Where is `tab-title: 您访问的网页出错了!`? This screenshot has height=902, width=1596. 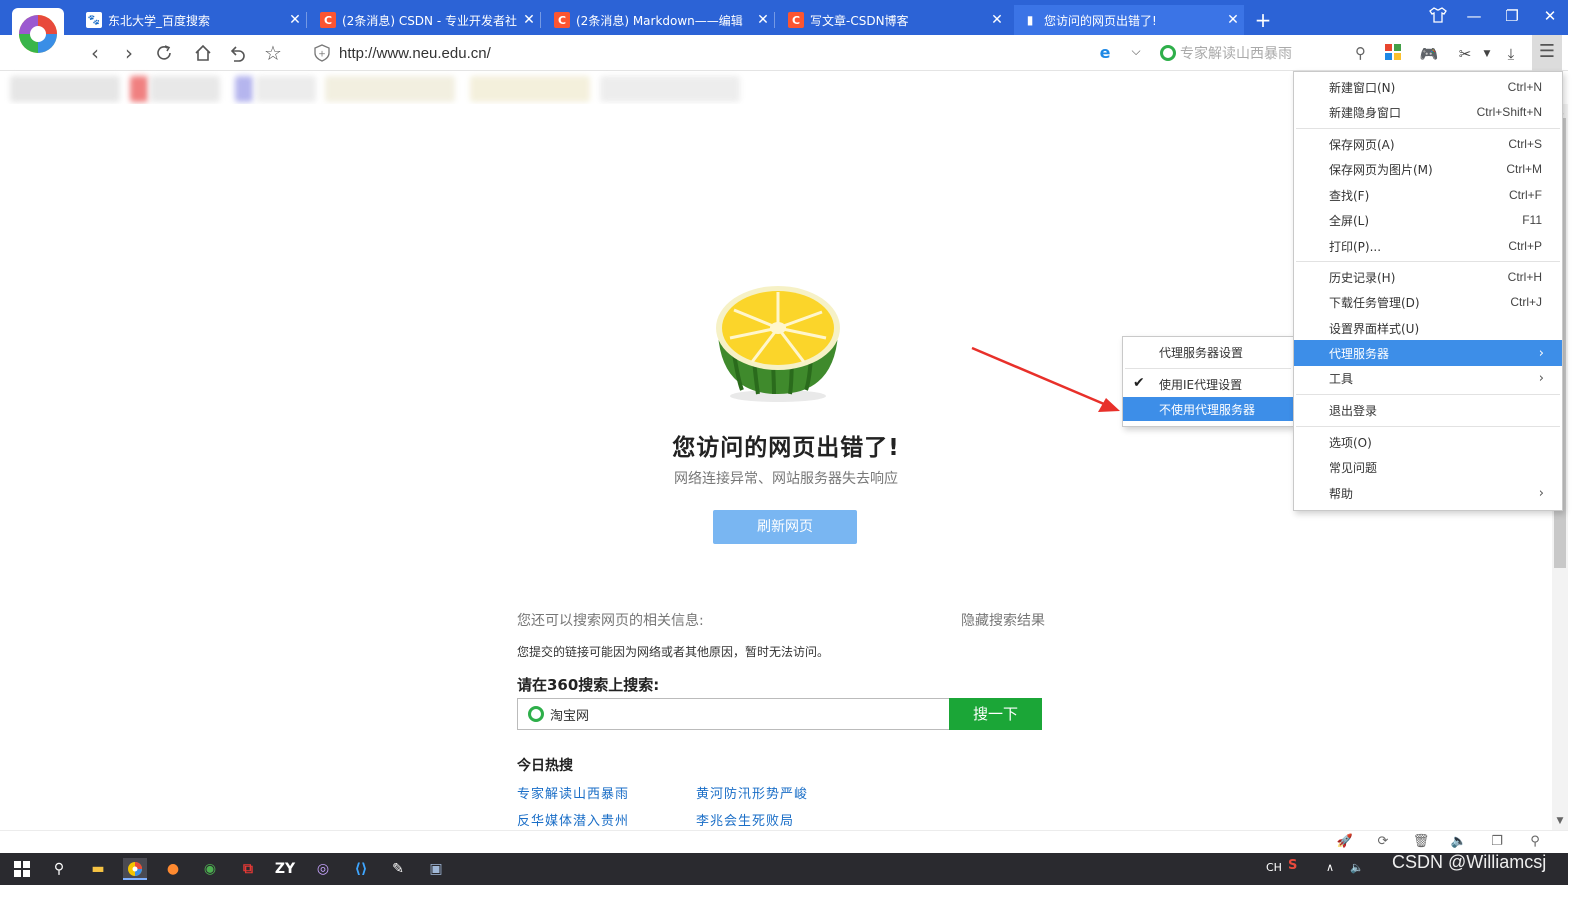
tab-title: 您访问的网页出错了! is located at coordinates (1100, 20).